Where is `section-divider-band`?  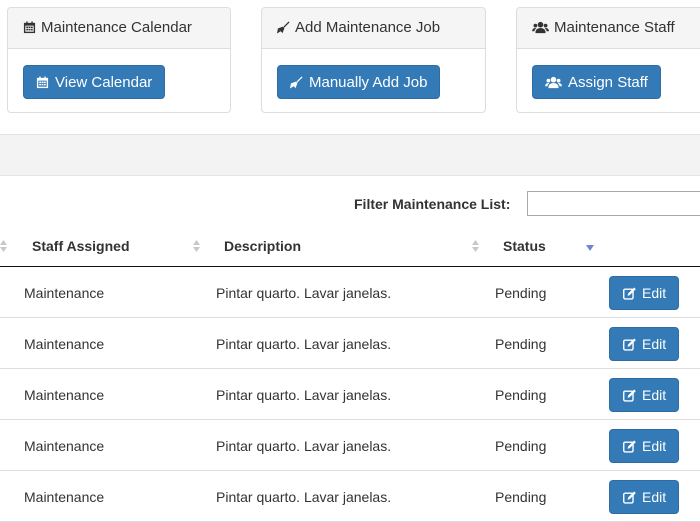 section-divider-band is located at coordinates (350, 155).